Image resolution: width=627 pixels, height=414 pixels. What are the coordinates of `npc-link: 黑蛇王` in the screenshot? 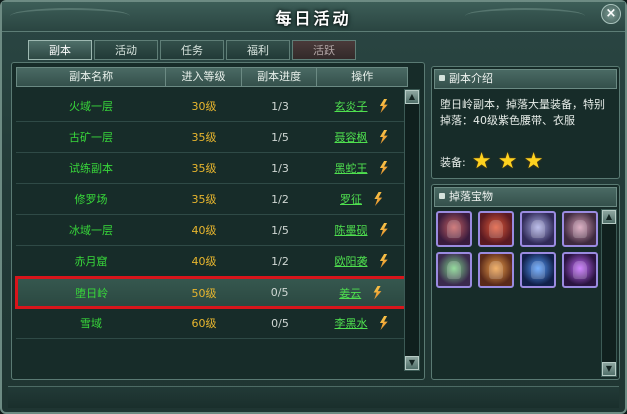 It's located at (351, 168).